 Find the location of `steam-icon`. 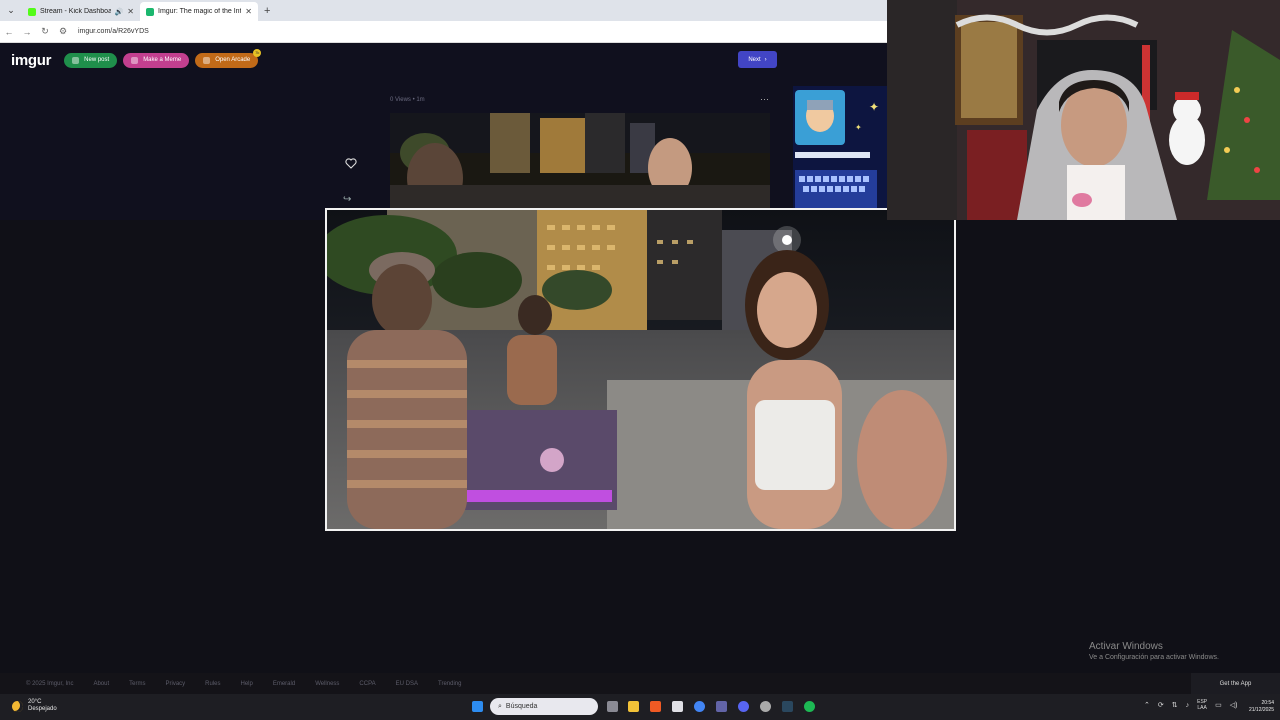

steam-icon is located at coordinates (787, 706).